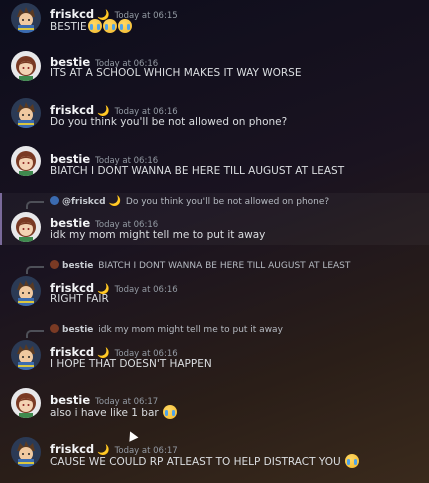  I want to click on message-text: BESTIE, so click(68, 27).